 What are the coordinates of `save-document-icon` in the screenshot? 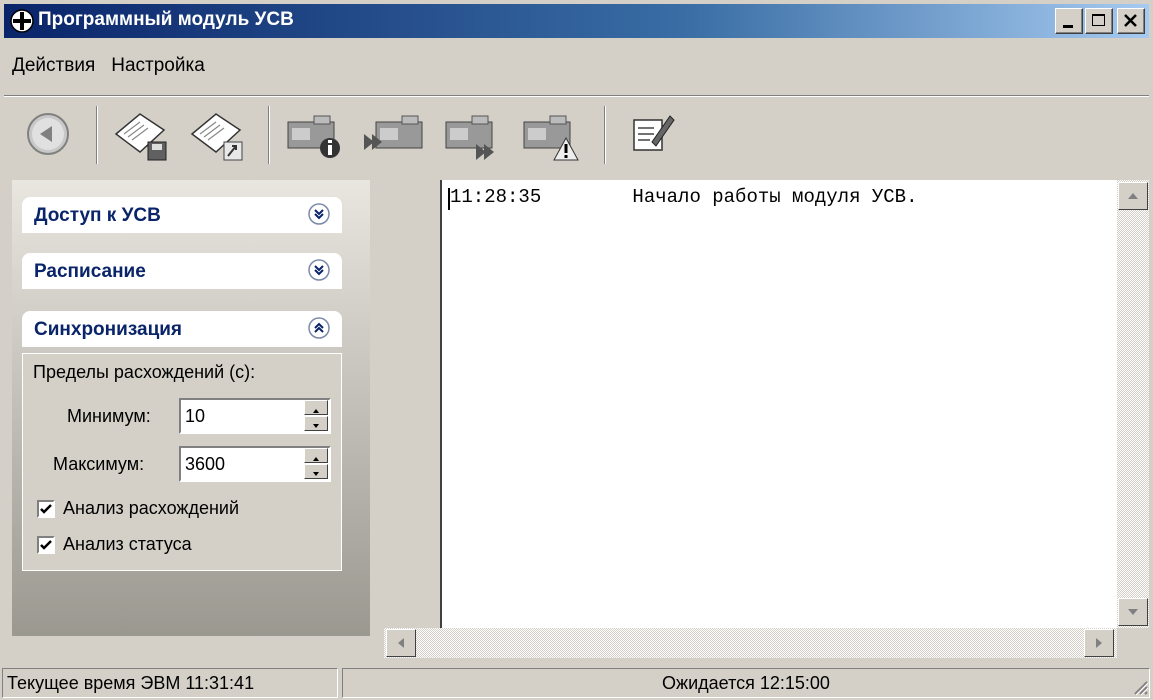 It's located at (140, 137).